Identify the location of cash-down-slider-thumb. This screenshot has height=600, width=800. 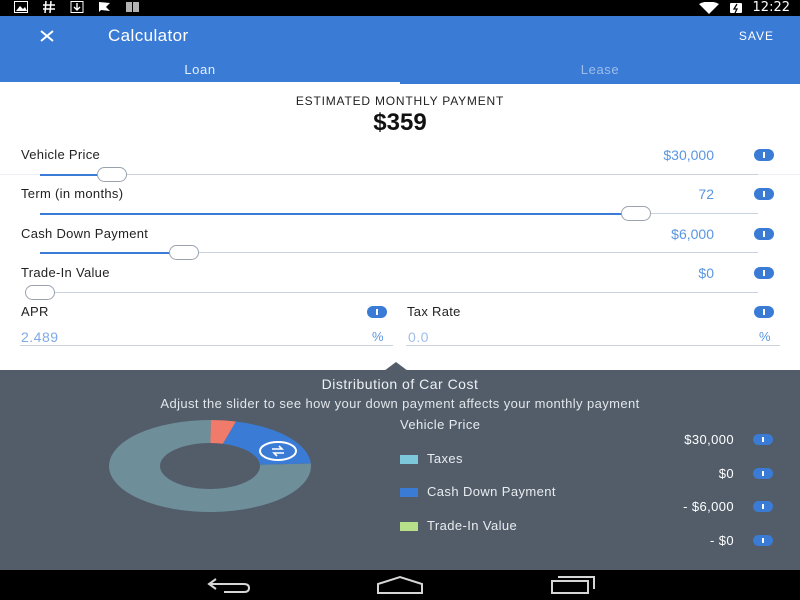
(183, 252).